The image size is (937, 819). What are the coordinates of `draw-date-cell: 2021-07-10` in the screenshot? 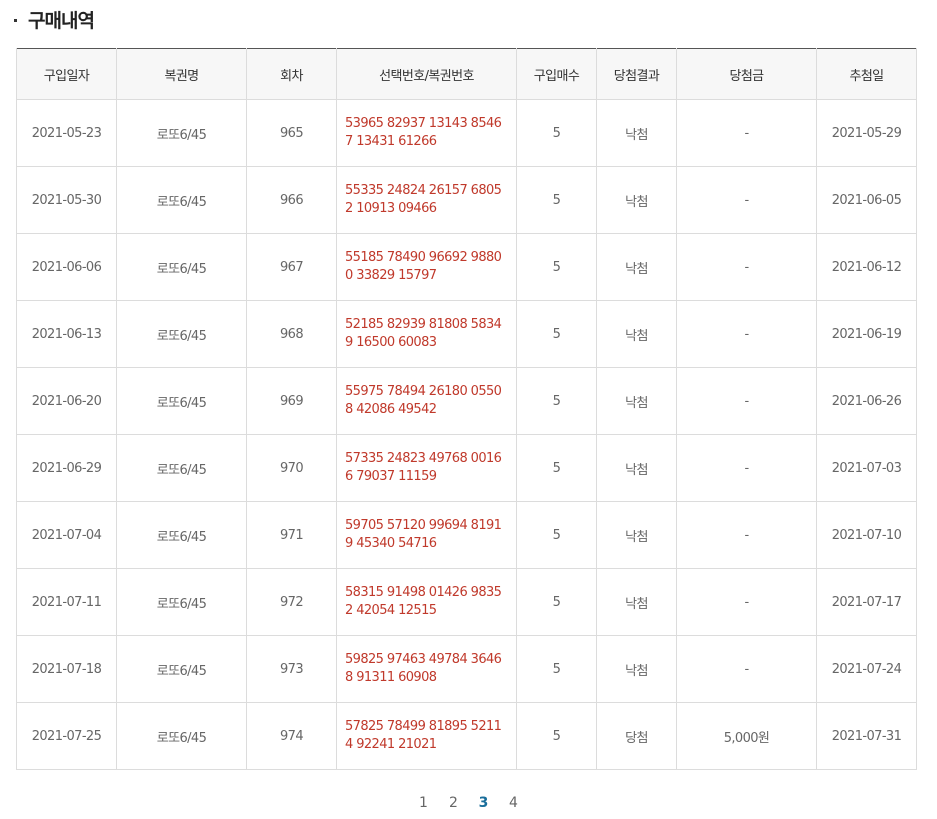 It's located at (866, 535).